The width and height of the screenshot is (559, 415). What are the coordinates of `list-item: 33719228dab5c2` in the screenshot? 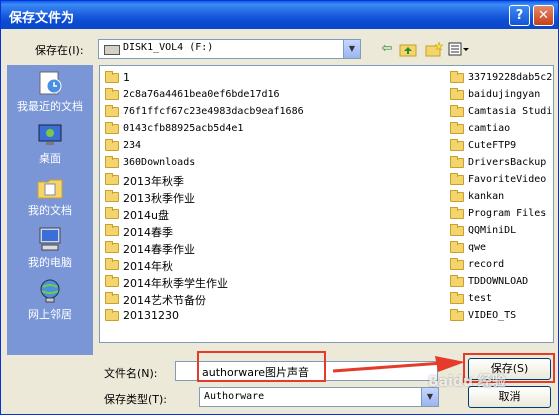 It's located at (501, 78).